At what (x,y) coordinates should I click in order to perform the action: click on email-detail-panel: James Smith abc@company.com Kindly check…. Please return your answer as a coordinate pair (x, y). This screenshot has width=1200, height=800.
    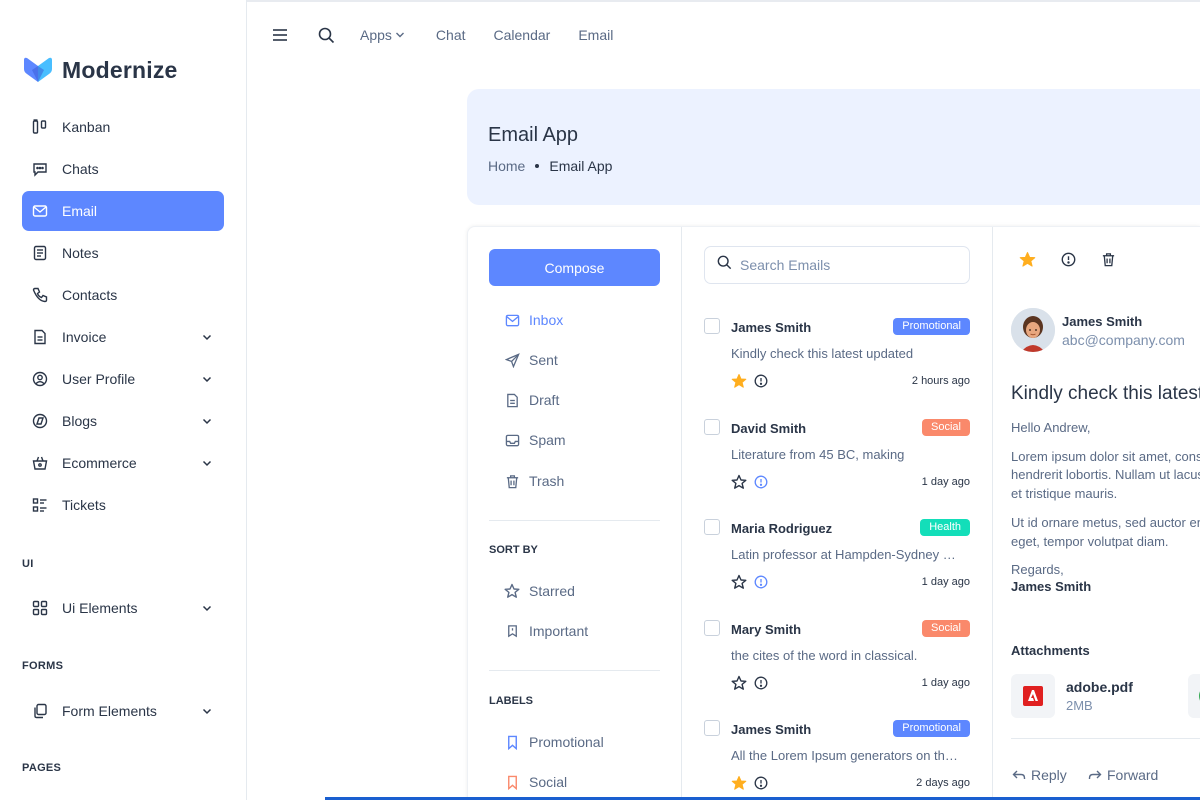
    Looking at the image, I should click on (1096, 513).